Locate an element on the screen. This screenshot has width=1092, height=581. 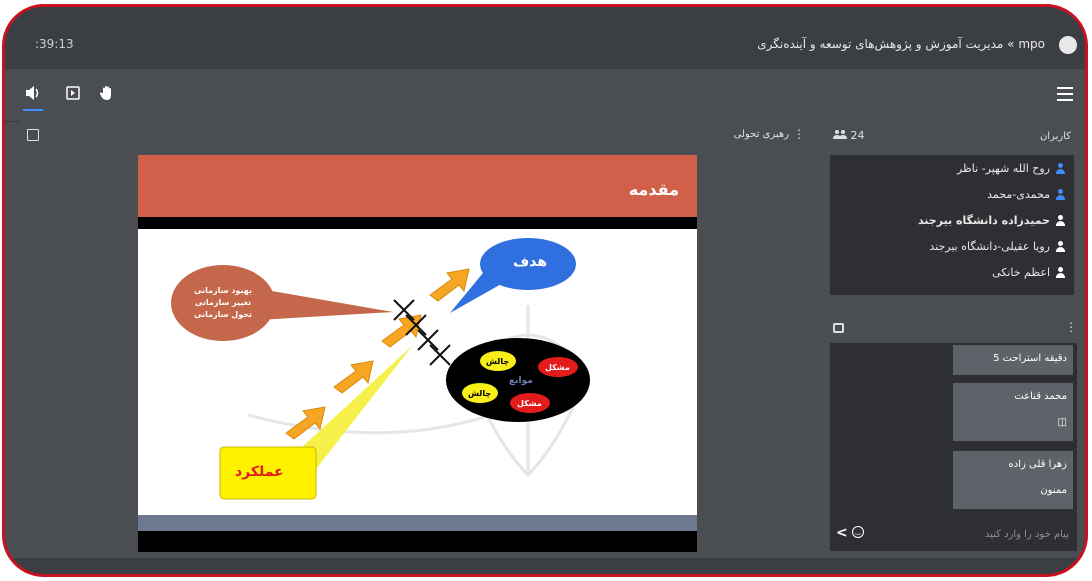
message-text: دقیقه استراحت 5 is located at coordinates (1030, 358).